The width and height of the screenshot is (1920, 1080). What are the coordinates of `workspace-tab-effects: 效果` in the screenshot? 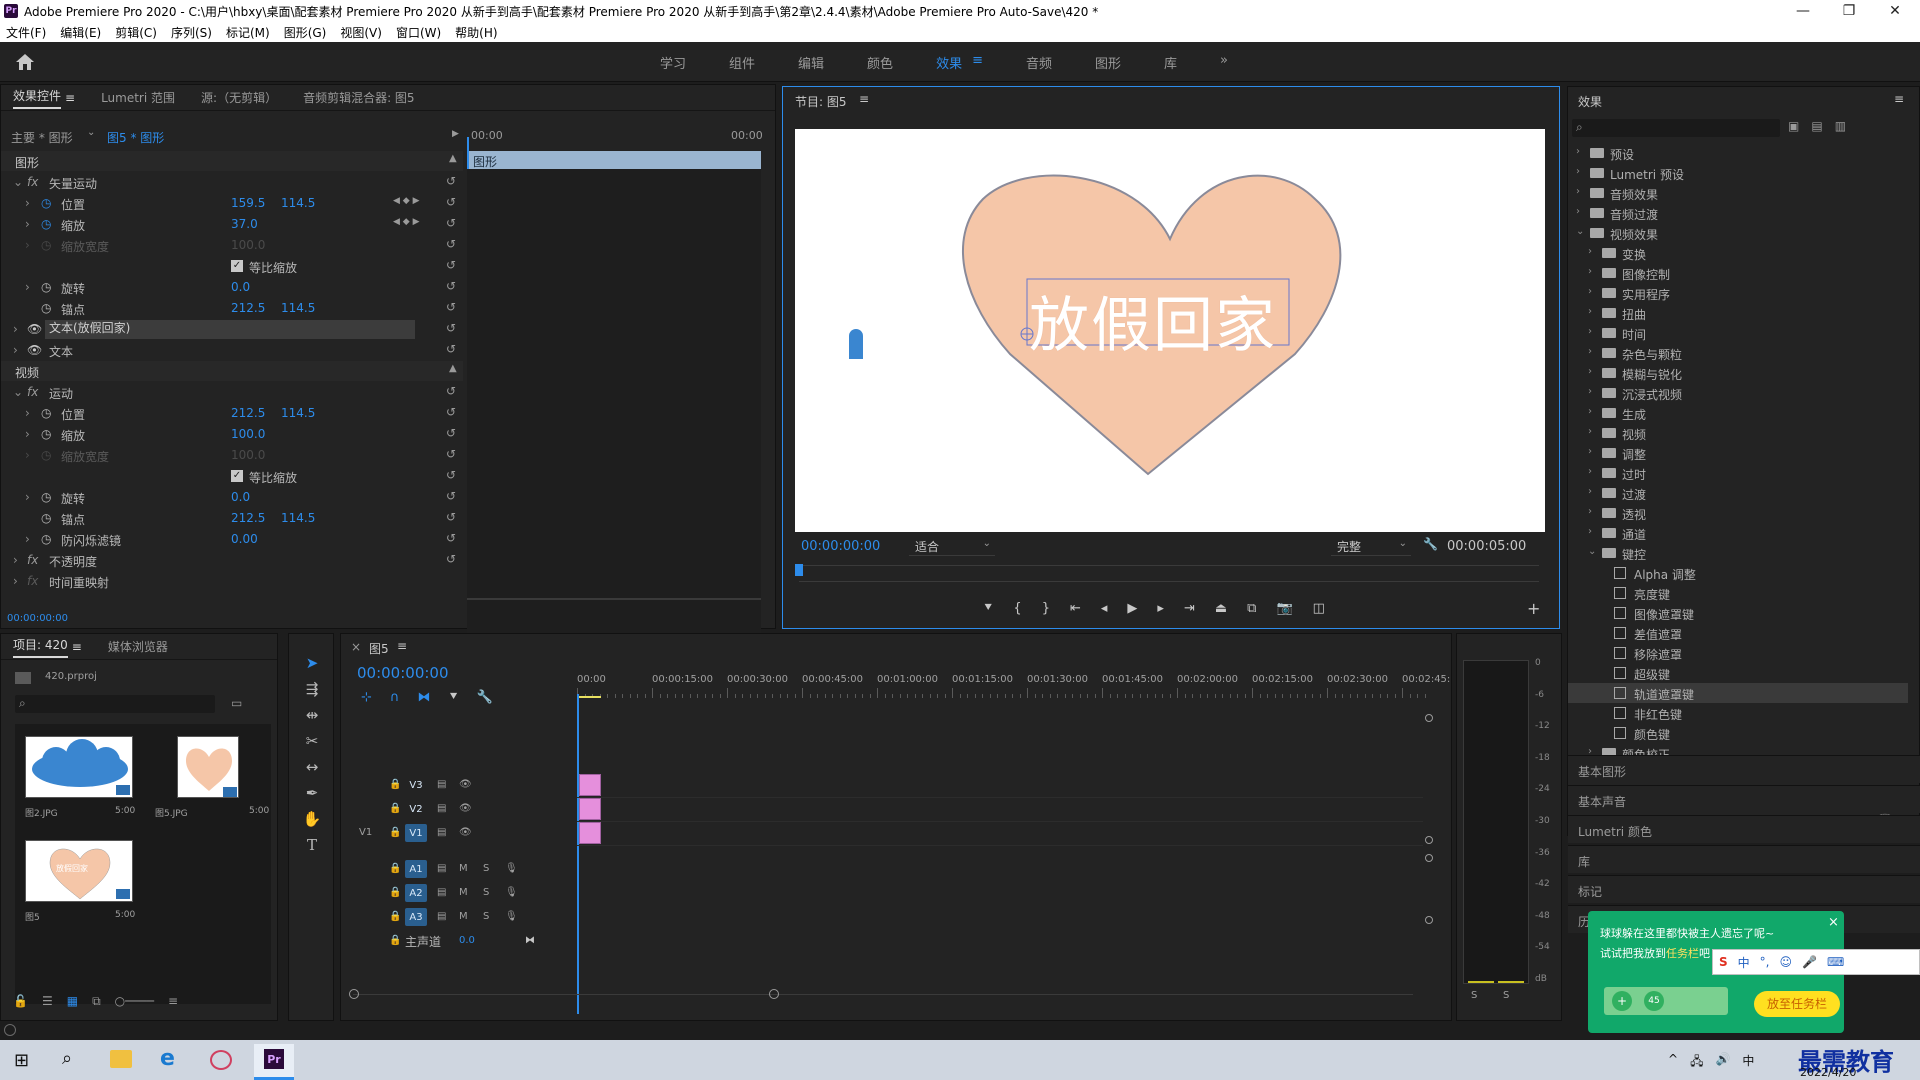 It's located at (949, 62).